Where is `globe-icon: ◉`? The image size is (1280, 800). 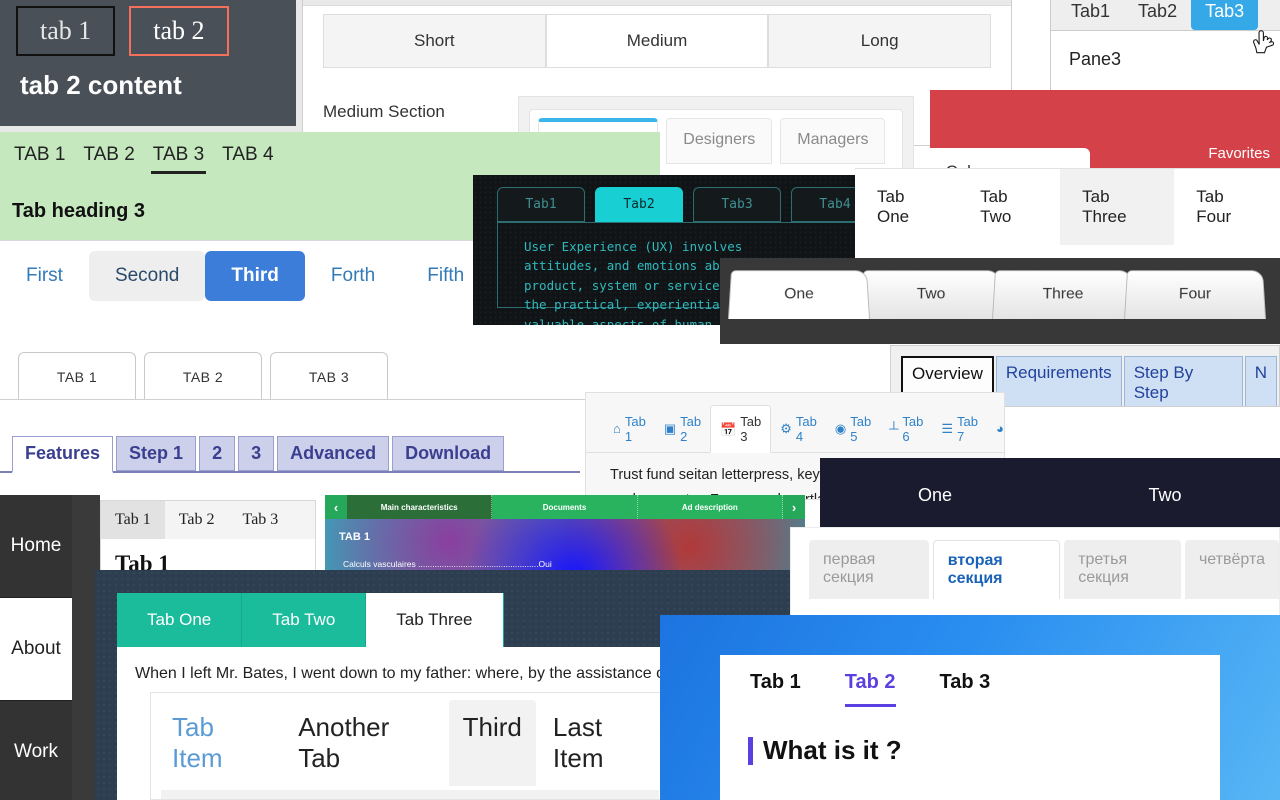 globe-icon: ◉ is located at coordinates (840, 428).